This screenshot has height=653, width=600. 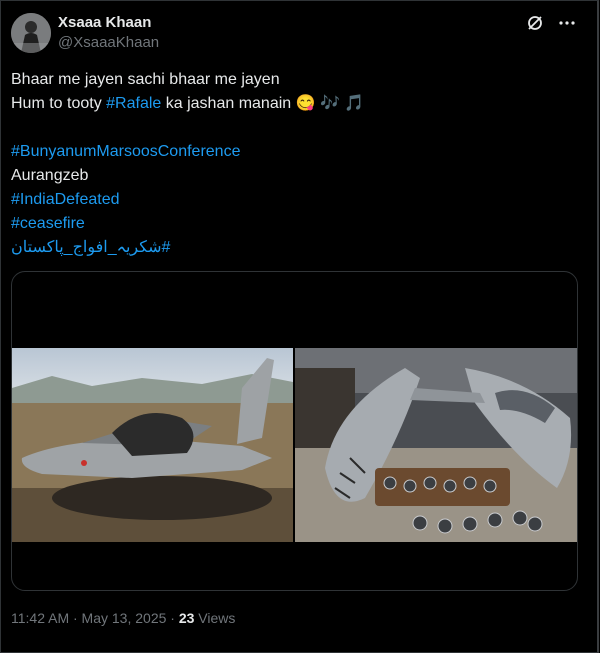 I want to click on tweet-text-span: ka jashan manain 😋 🎶 🎵, so click(x=263, y=103).